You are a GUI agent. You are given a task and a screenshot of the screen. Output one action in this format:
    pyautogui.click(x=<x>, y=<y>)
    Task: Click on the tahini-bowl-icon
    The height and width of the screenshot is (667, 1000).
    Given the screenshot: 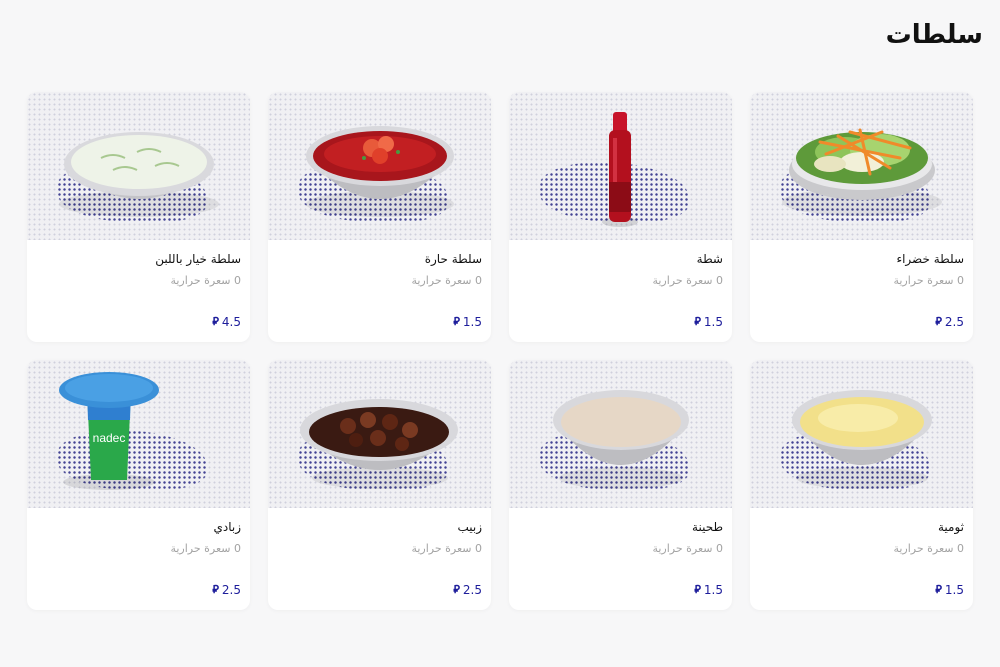 What is the action you would take?
    pyautogui.click(x=621, y=439)
    